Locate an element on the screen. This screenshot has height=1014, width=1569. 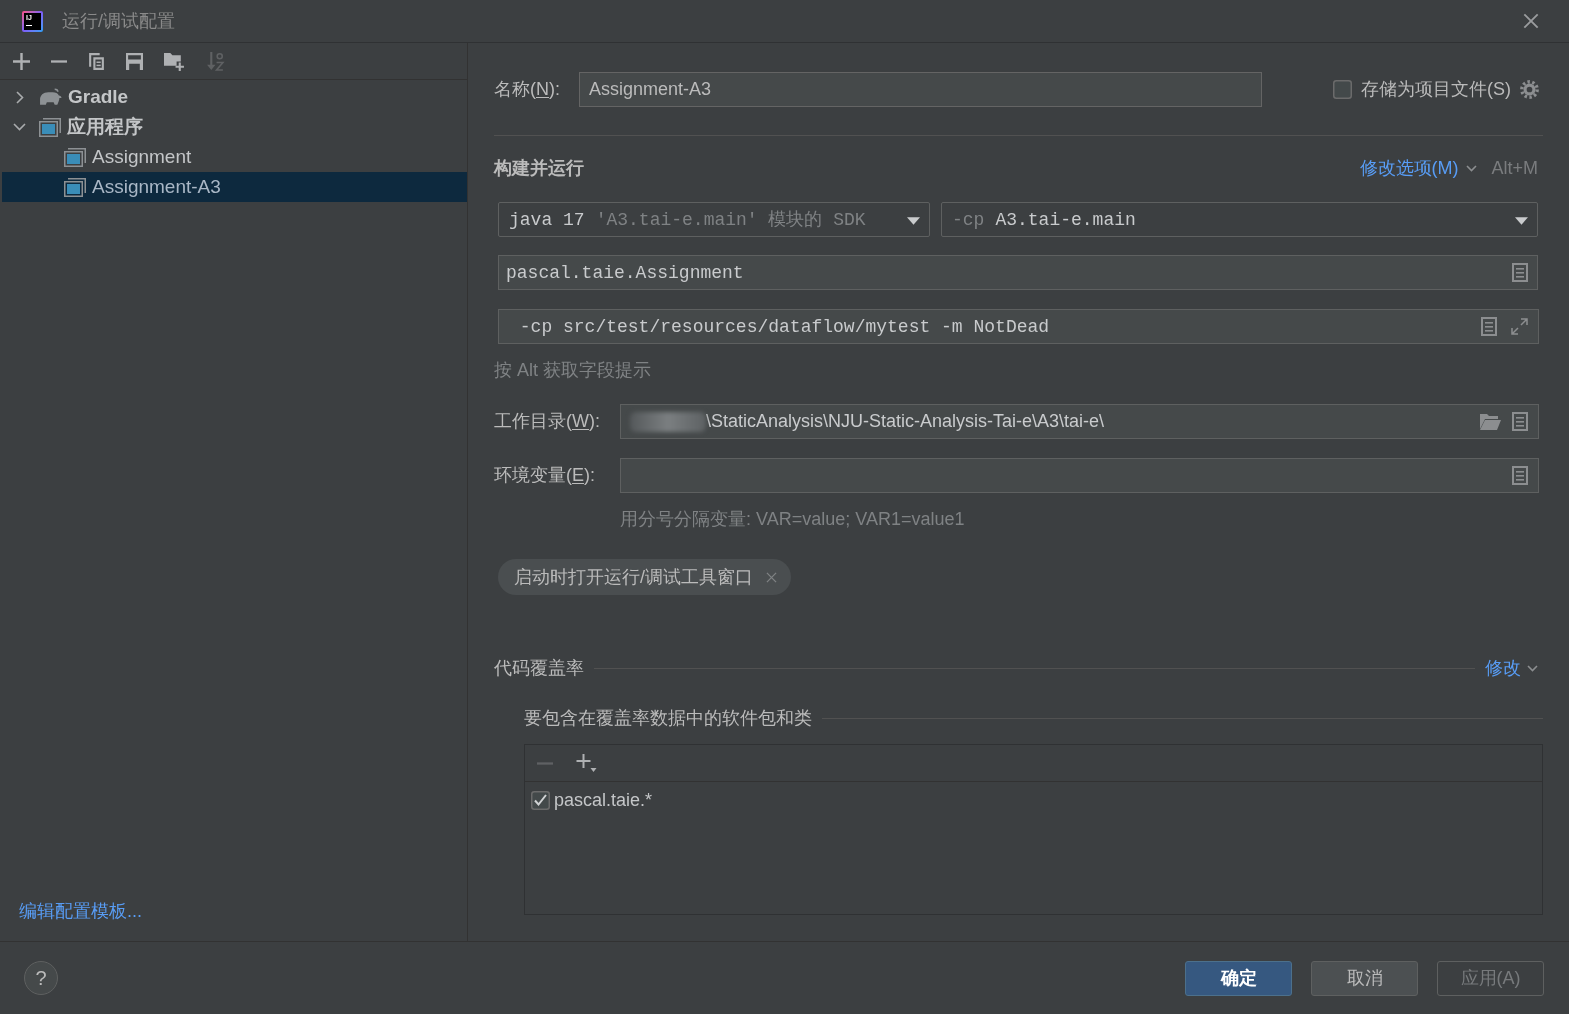
name-field: Assignment-A3 is located at coordinates (920, 89).